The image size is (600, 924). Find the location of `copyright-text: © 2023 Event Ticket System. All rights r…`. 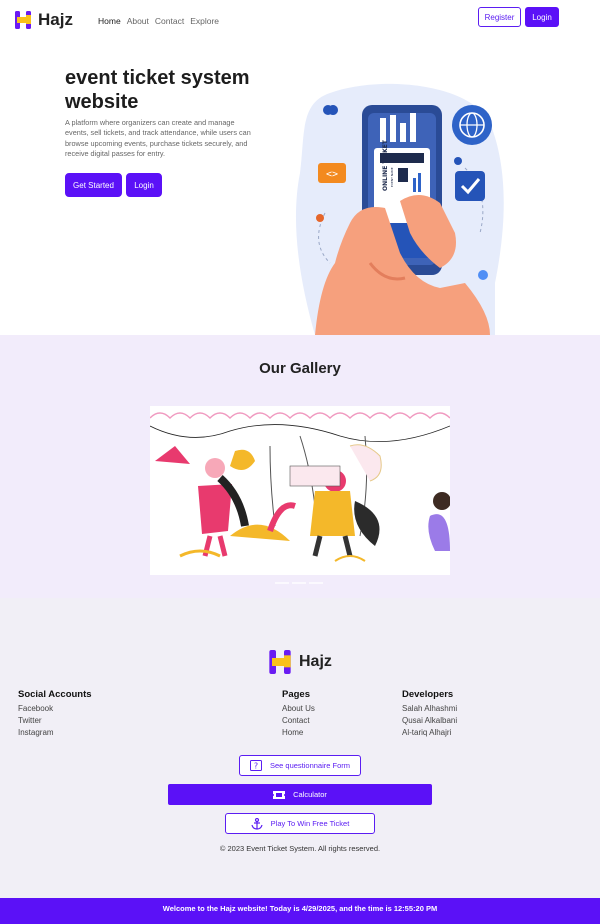

copyright-text: © 2023 Event Ticket System. All rights r… is located at coordinates (300, 848).